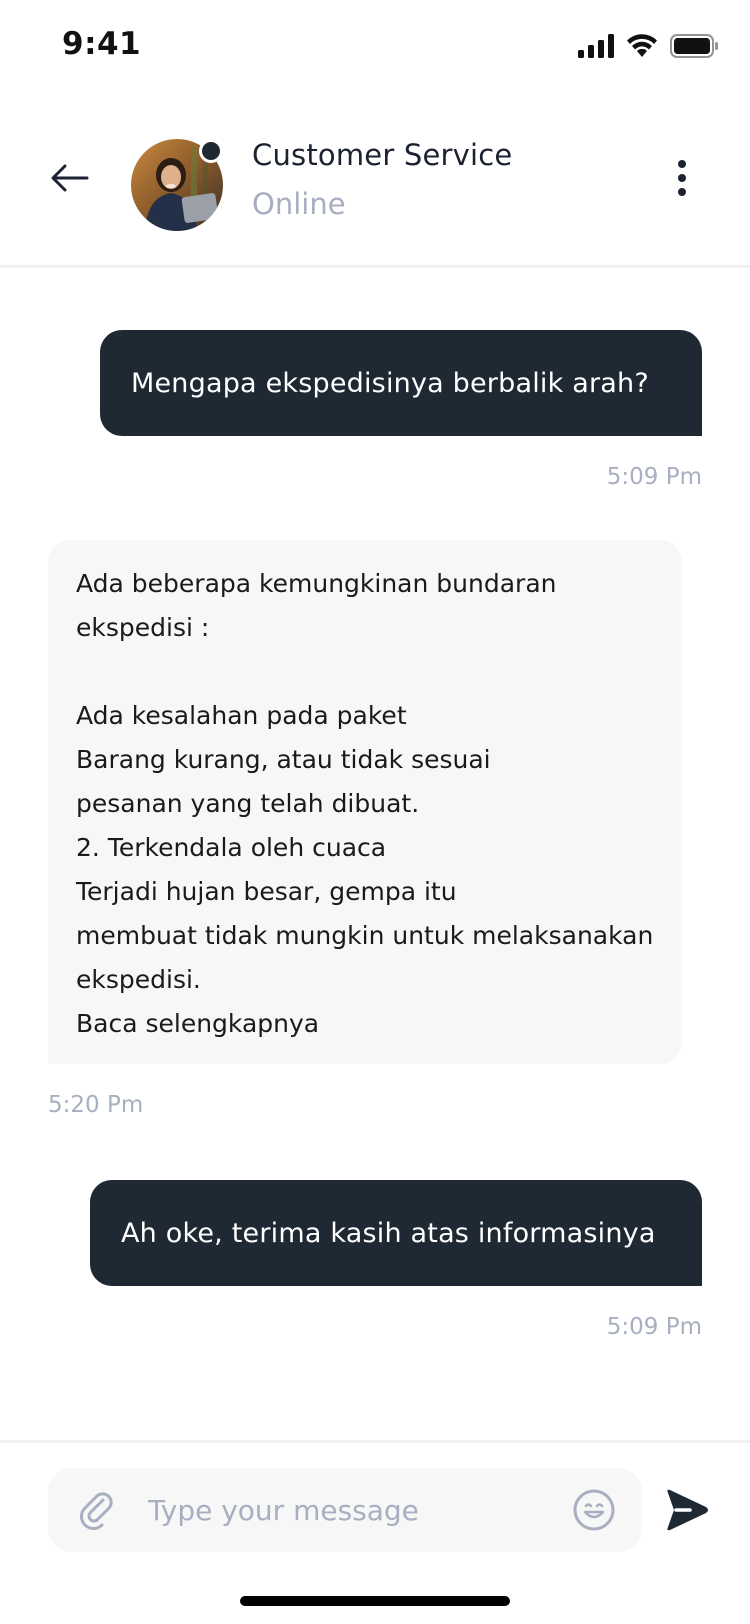  Describe the element at coordinates (348, 1510) in the screenshot. I see `message-input` at that location.